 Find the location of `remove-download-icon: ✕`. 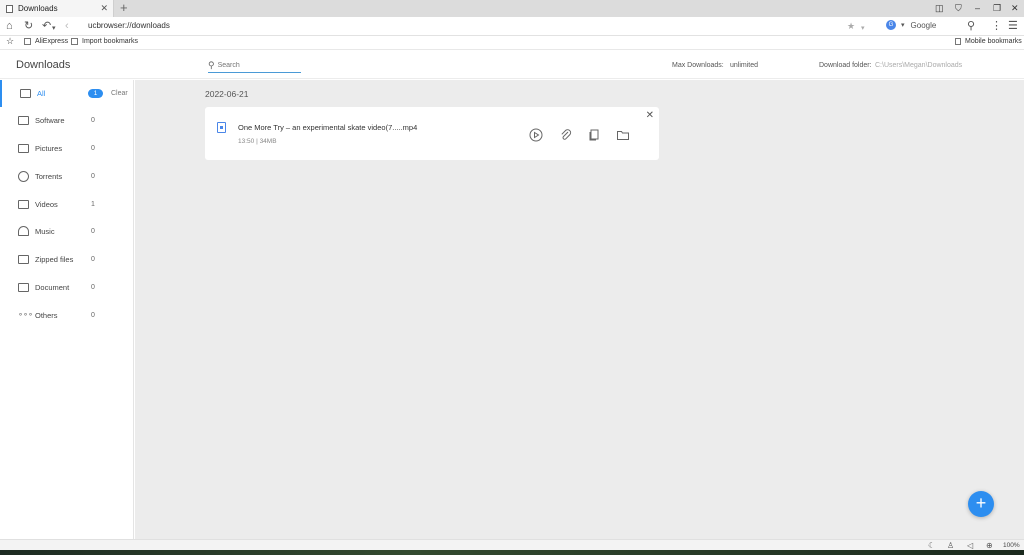

remove-download-icon: ✕ is located at coordinates (650, 115).